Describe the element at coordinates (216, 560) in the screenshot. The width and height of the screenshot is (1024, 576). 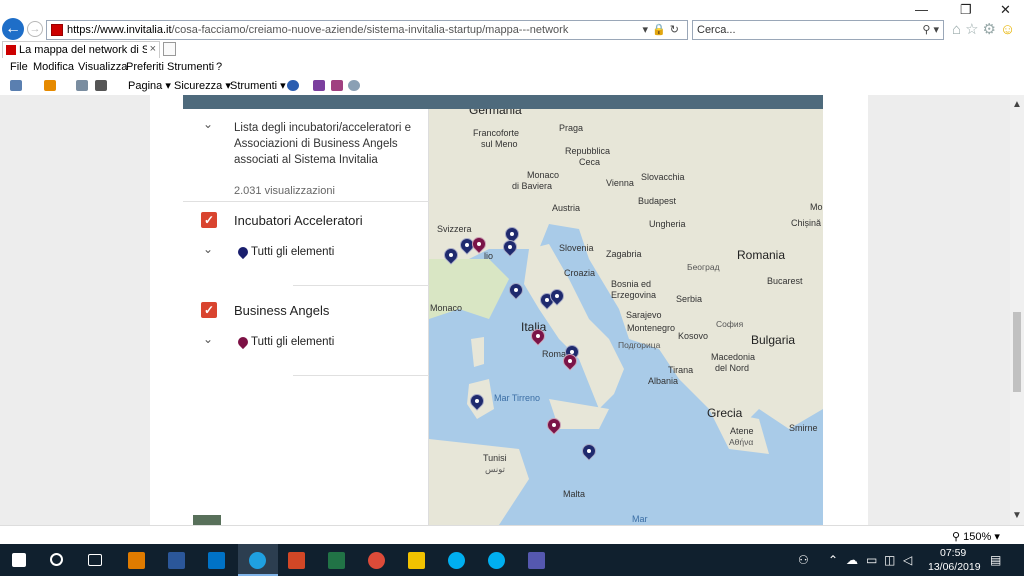
I see `outlook-icon` at that location.